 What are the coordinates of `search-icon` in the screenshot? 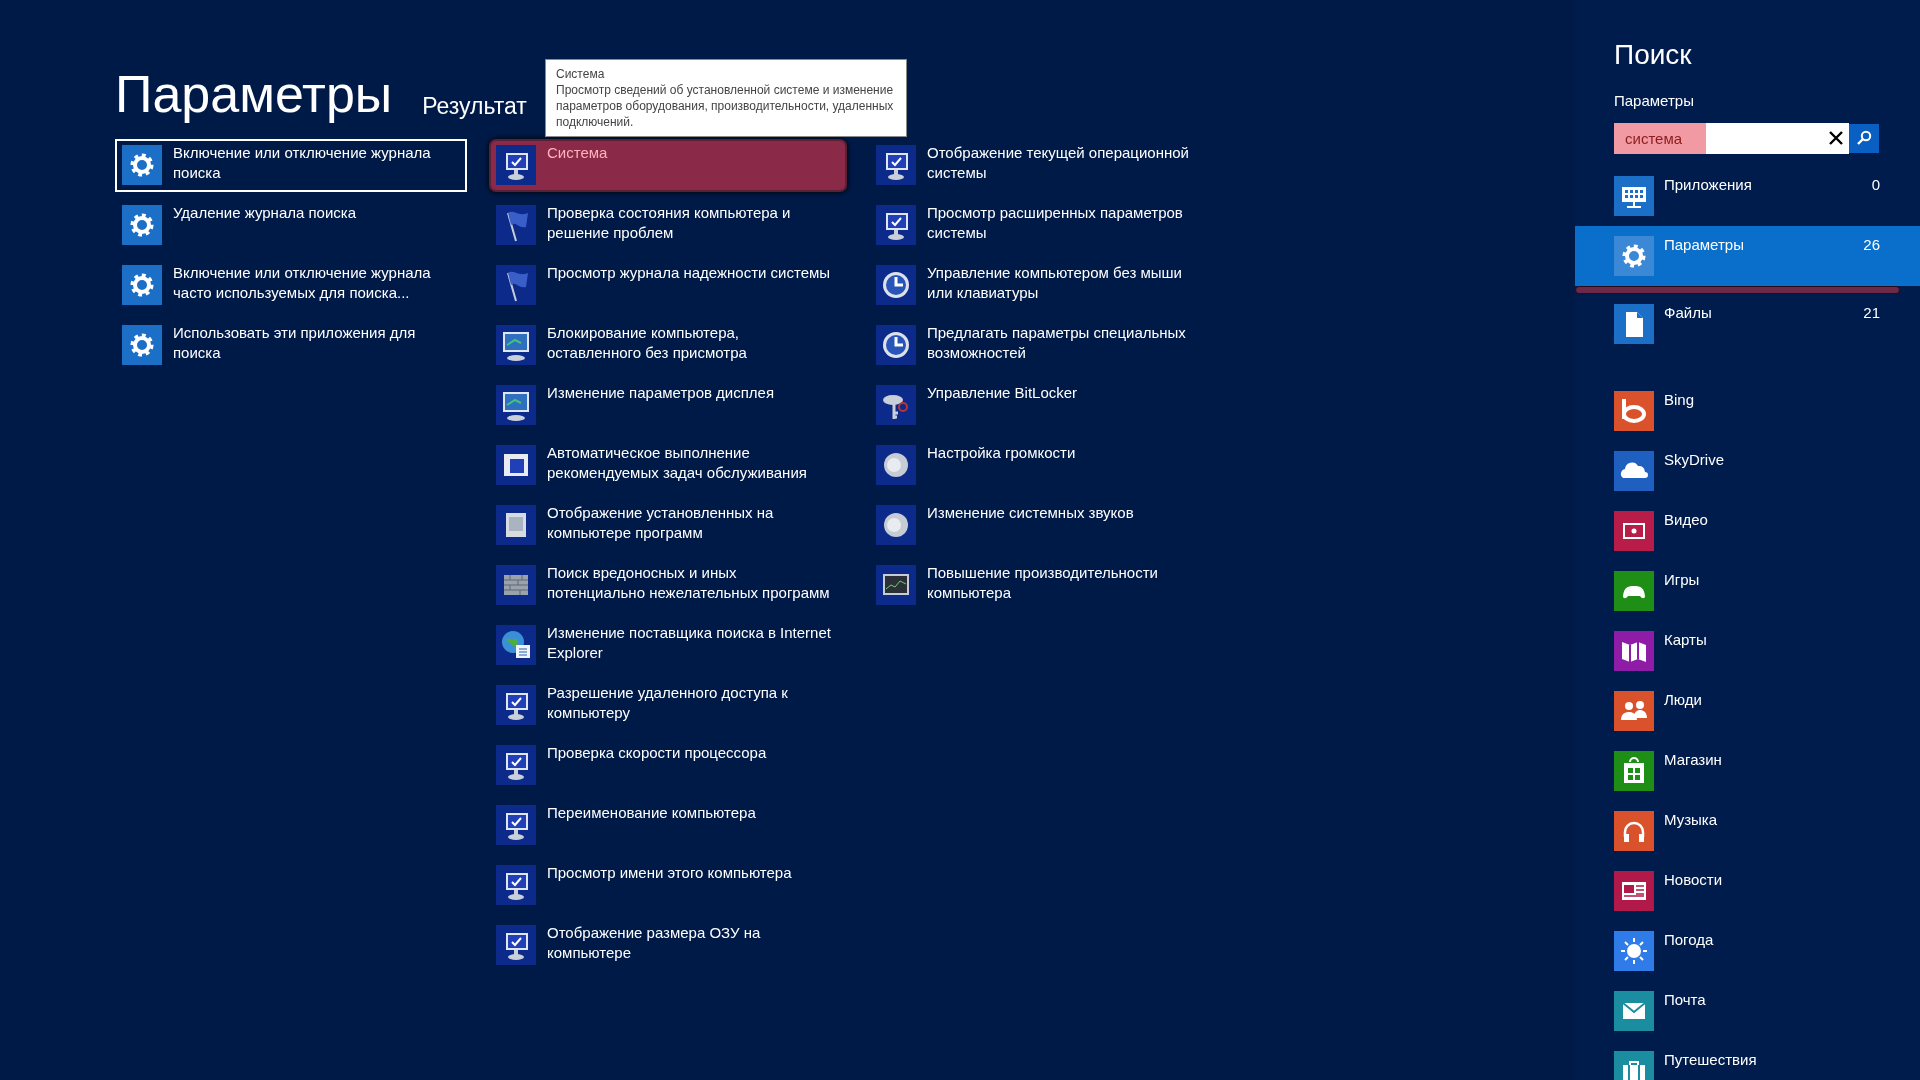 It's located at (1864, 138).